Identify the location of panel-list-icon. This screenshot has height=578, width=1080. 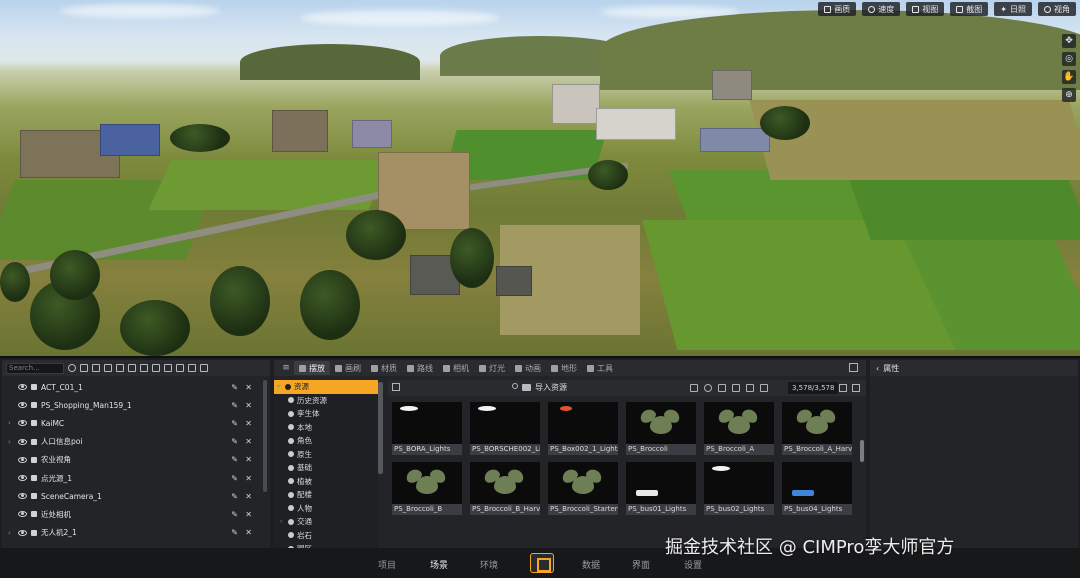
(853, 367).